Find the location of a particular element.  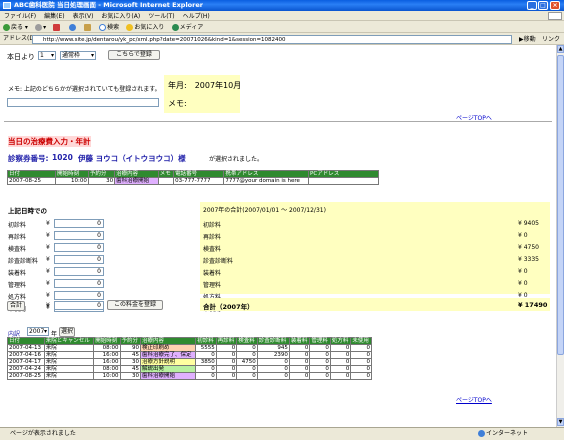

history-cell: 2007-04-13 is located at coordinates (26, 348).